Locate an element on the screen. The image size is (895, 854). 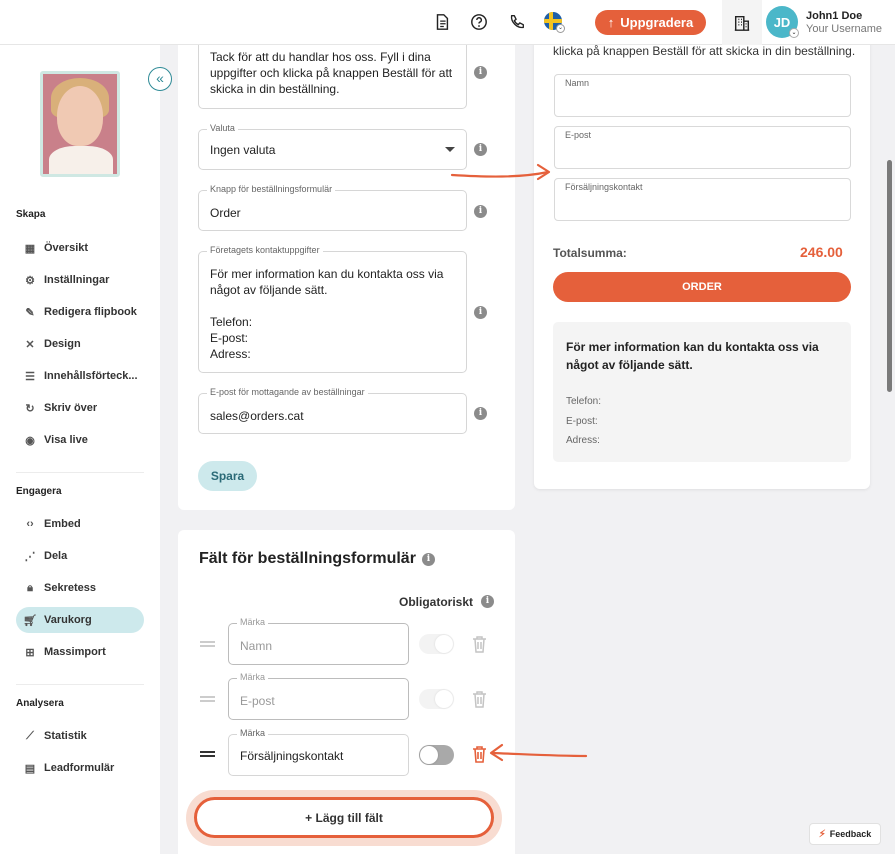
user-name: John1 Doe is located at coordinates (834, 16).